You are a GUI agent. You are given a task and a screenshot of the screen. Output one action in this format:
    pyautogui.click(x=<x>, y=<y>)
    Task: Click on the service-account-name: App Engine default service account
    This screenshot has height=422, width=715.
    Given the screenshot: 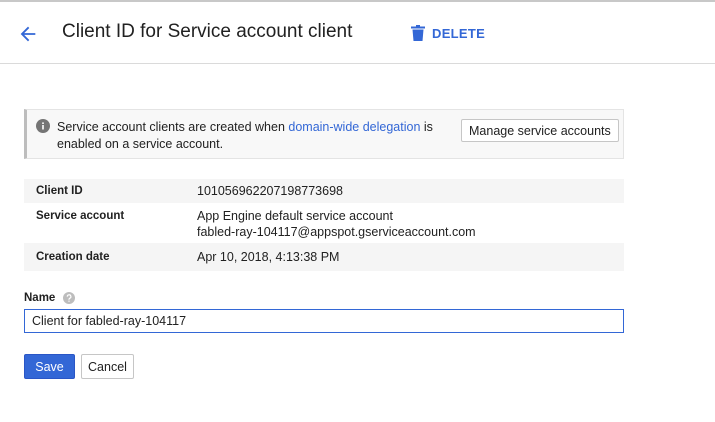 What is the action you would take?
    pyautogui.click(x=295, y=216)
    